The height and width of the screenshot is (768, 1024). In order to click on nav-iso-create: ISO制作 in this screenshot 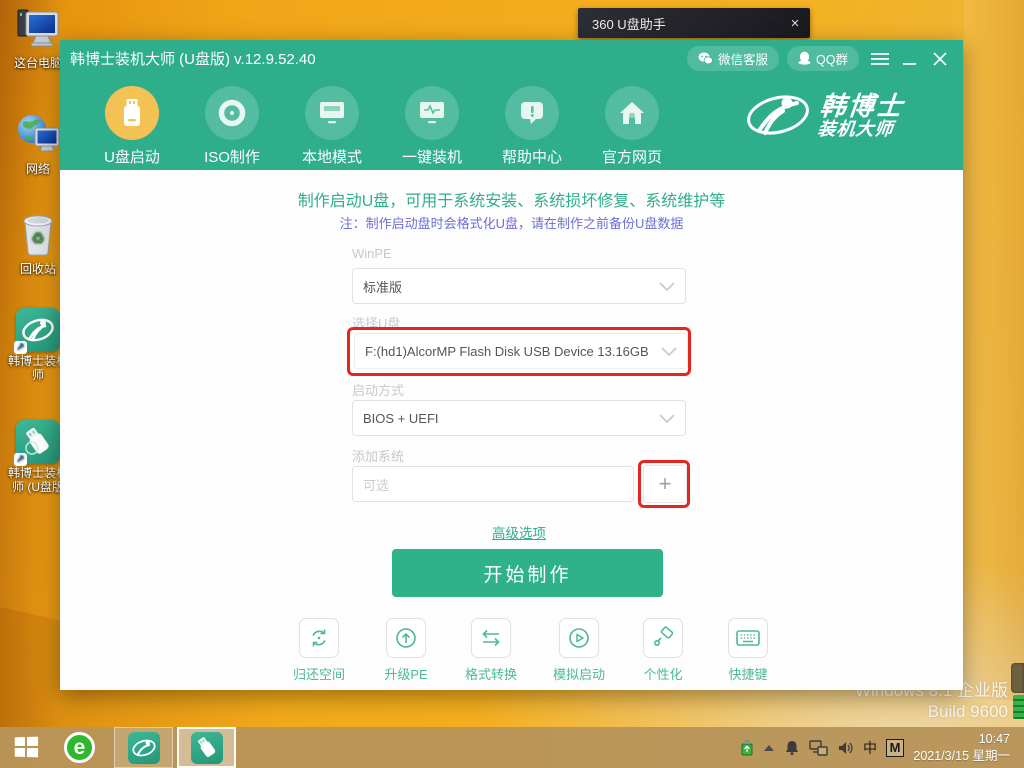, I will do `click(232, 123)`.